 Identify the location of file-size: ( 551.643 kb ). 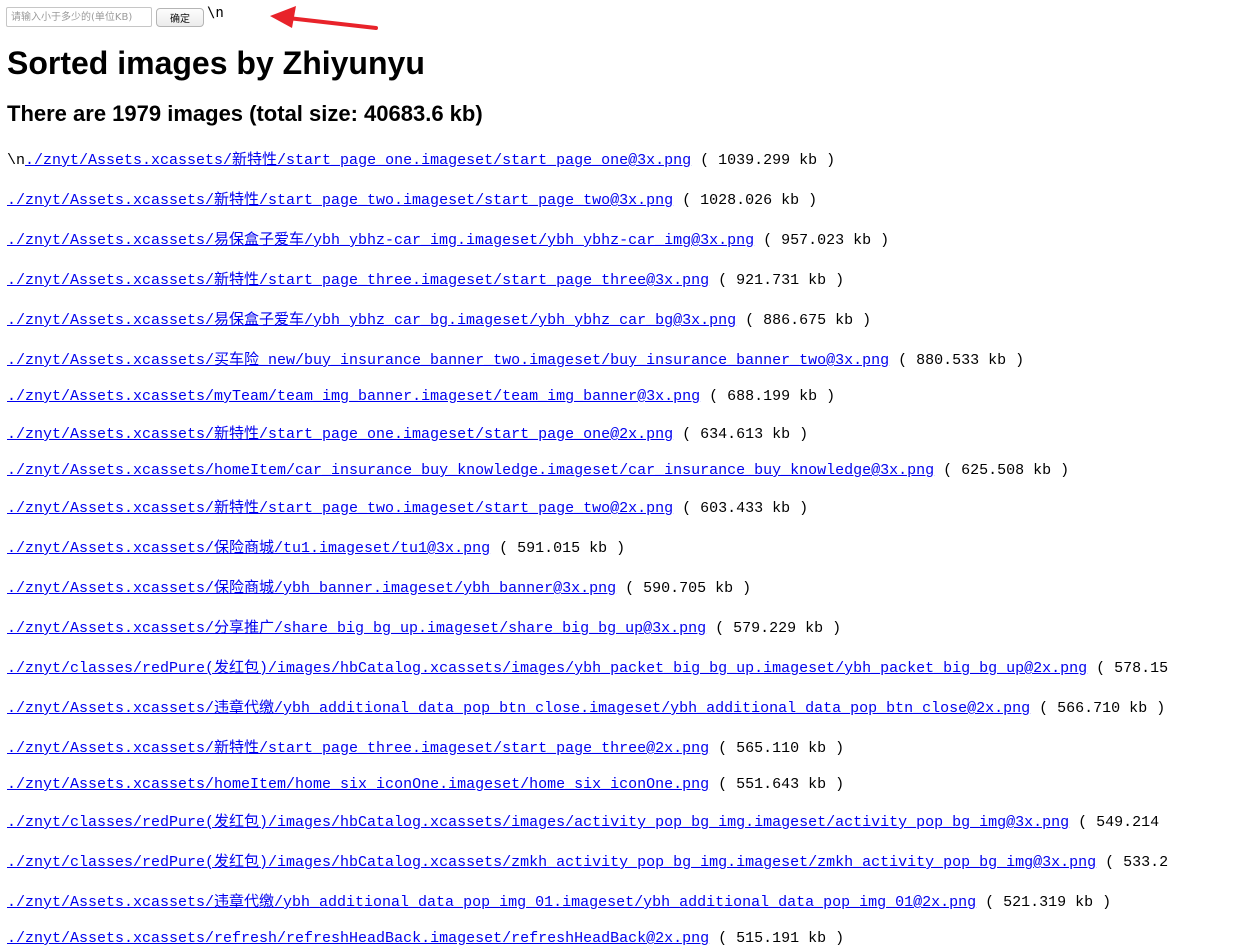
(781, 784).